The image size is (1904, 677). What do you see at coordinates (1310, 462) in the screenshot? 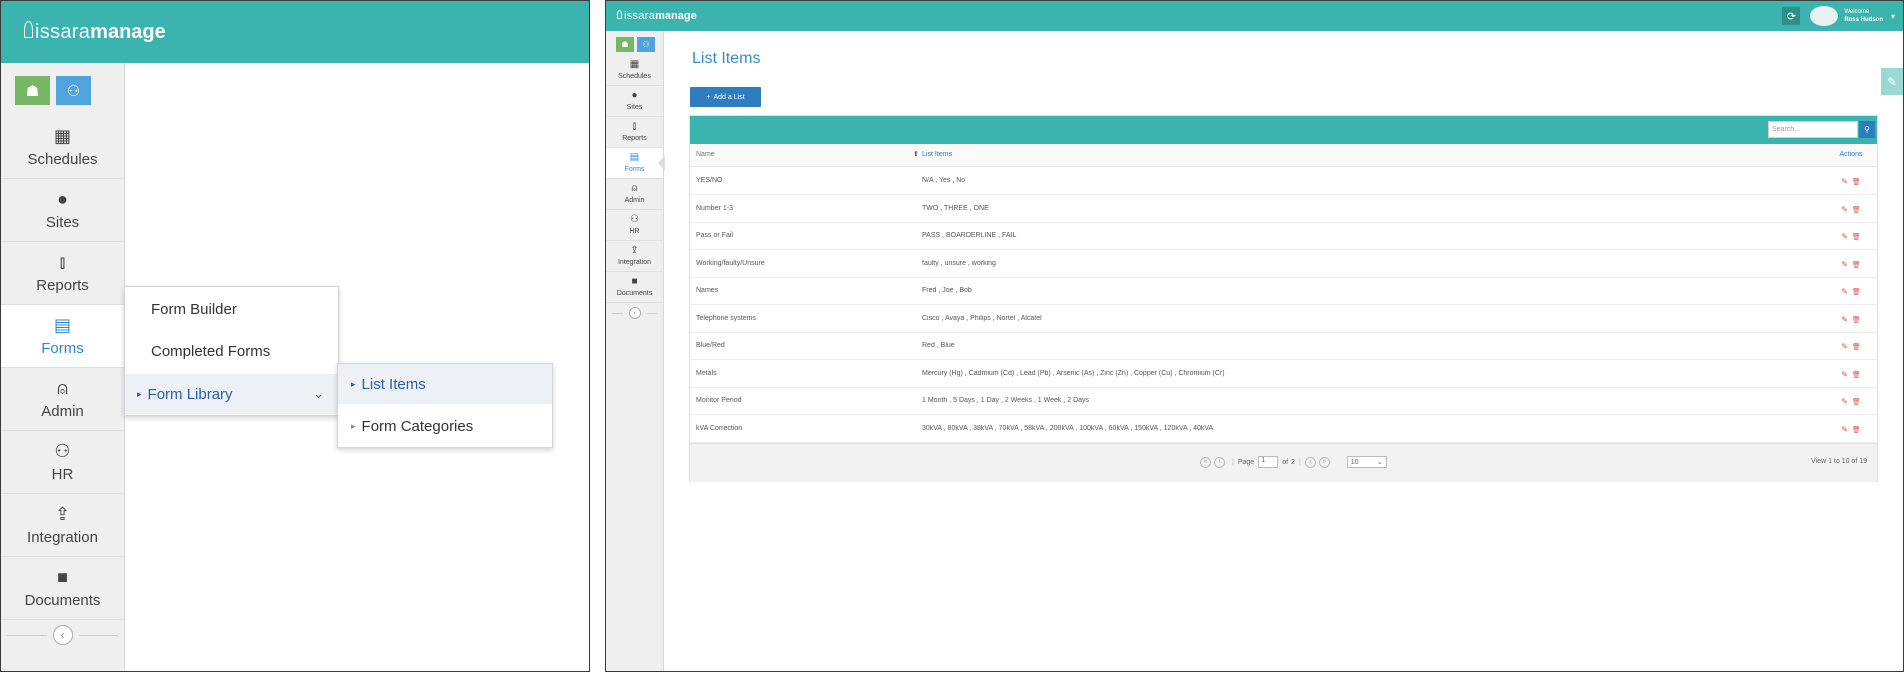
I see `next-page-icon: ›` at bounding box center [1310, 462].